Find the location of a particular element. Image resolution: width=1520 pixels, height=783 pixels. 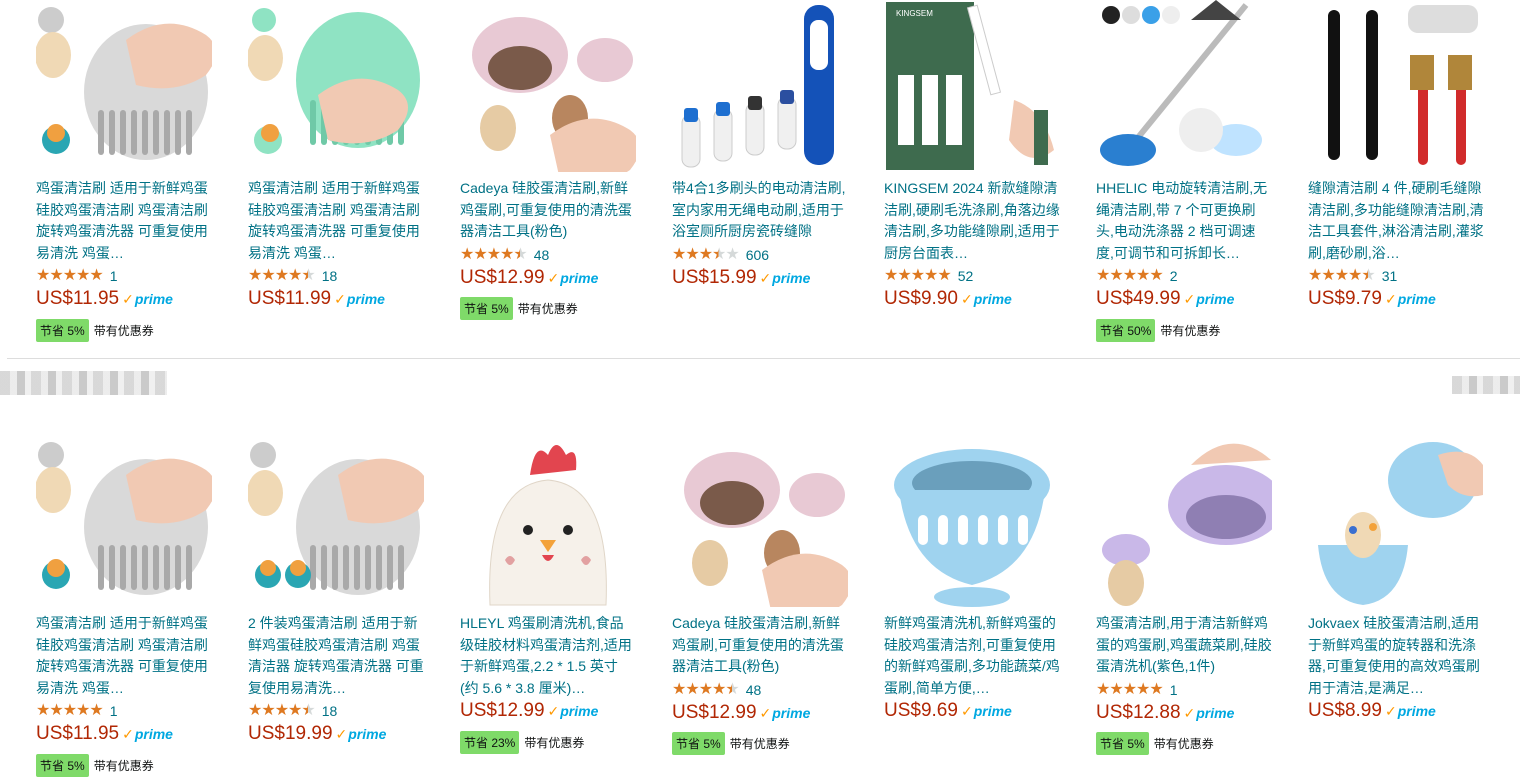

product-image: KINGSEM is located at coordinates (972, 86).